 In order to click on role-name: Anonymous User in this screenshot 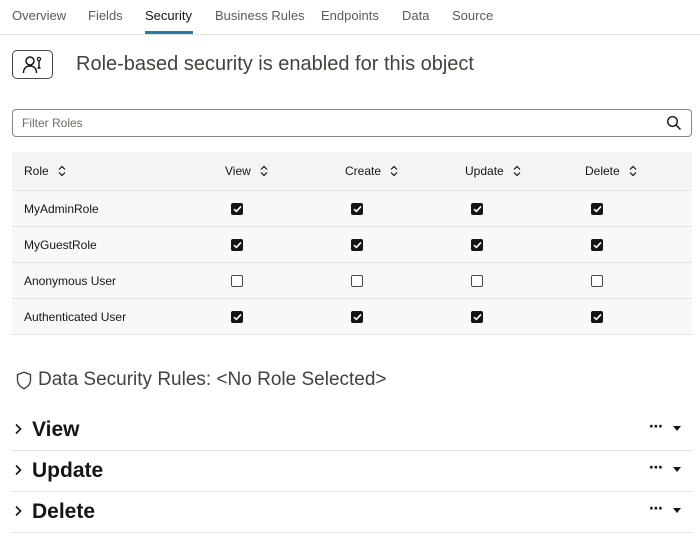, I will do `click(70, 280)`.